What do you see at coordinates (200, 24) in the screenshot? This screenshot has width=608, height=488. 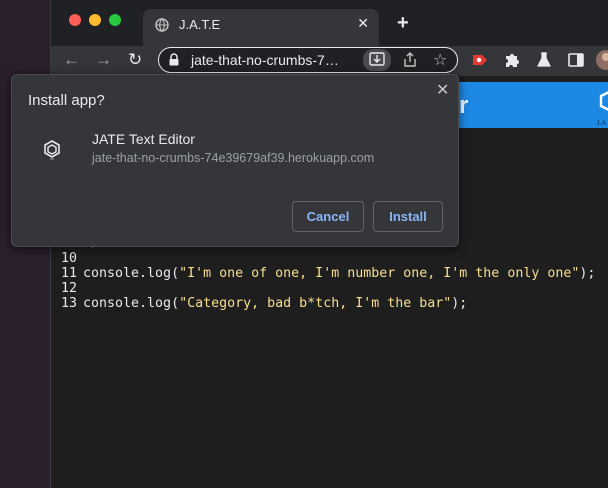 I see `tab-title: J.A.T.E` at bounding box center [200, 24].